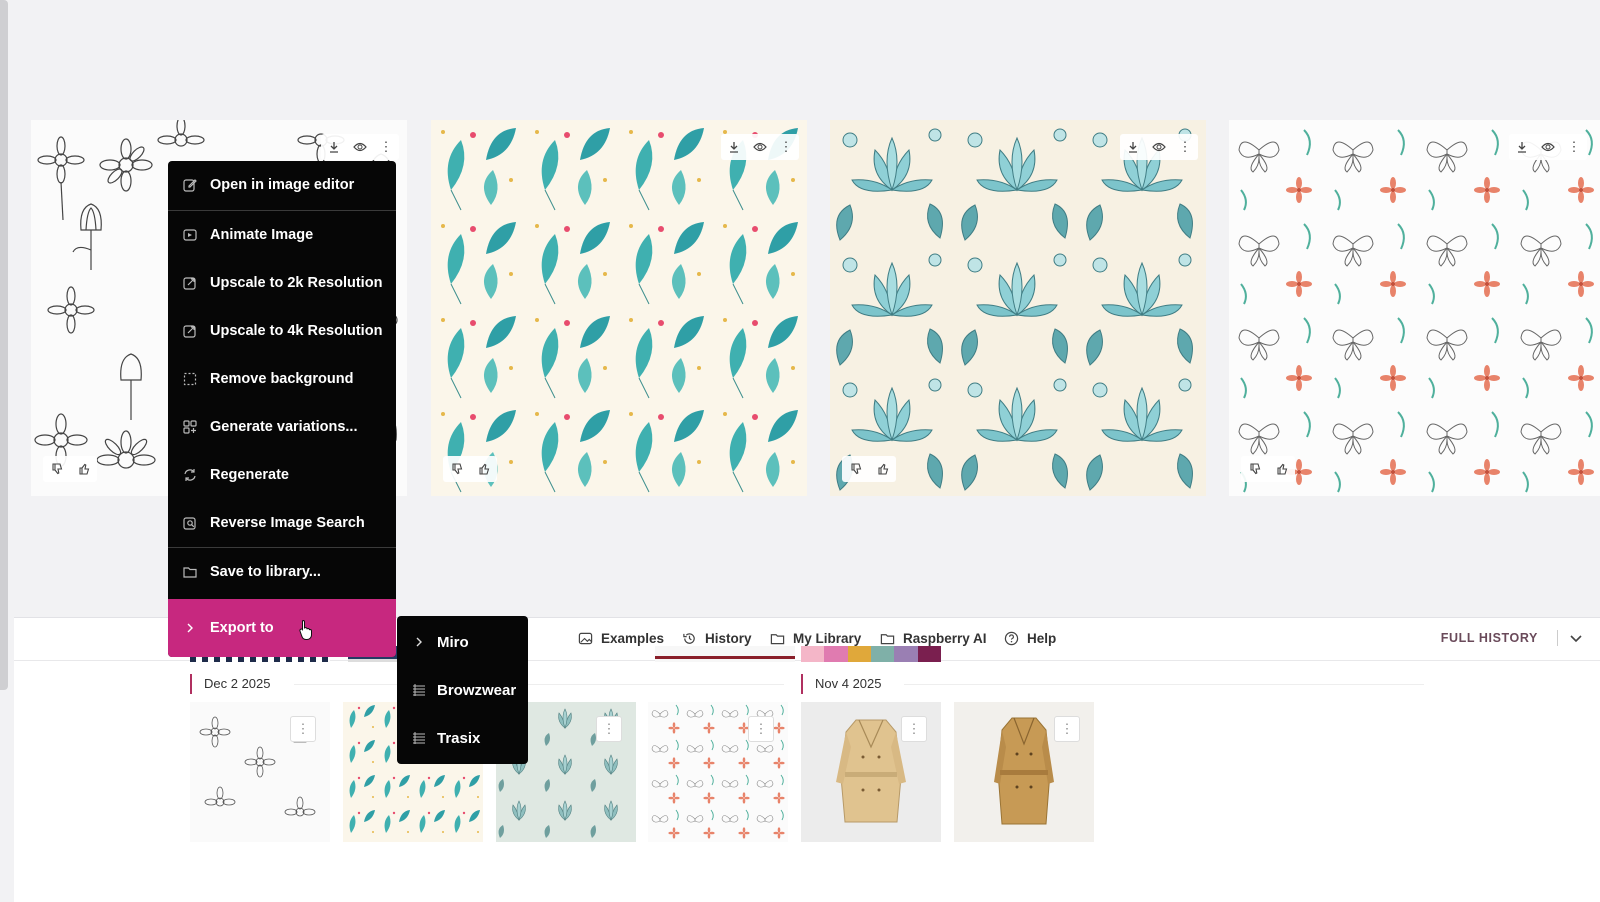  I want to click on chevron-right-icon, so click(190, 628).